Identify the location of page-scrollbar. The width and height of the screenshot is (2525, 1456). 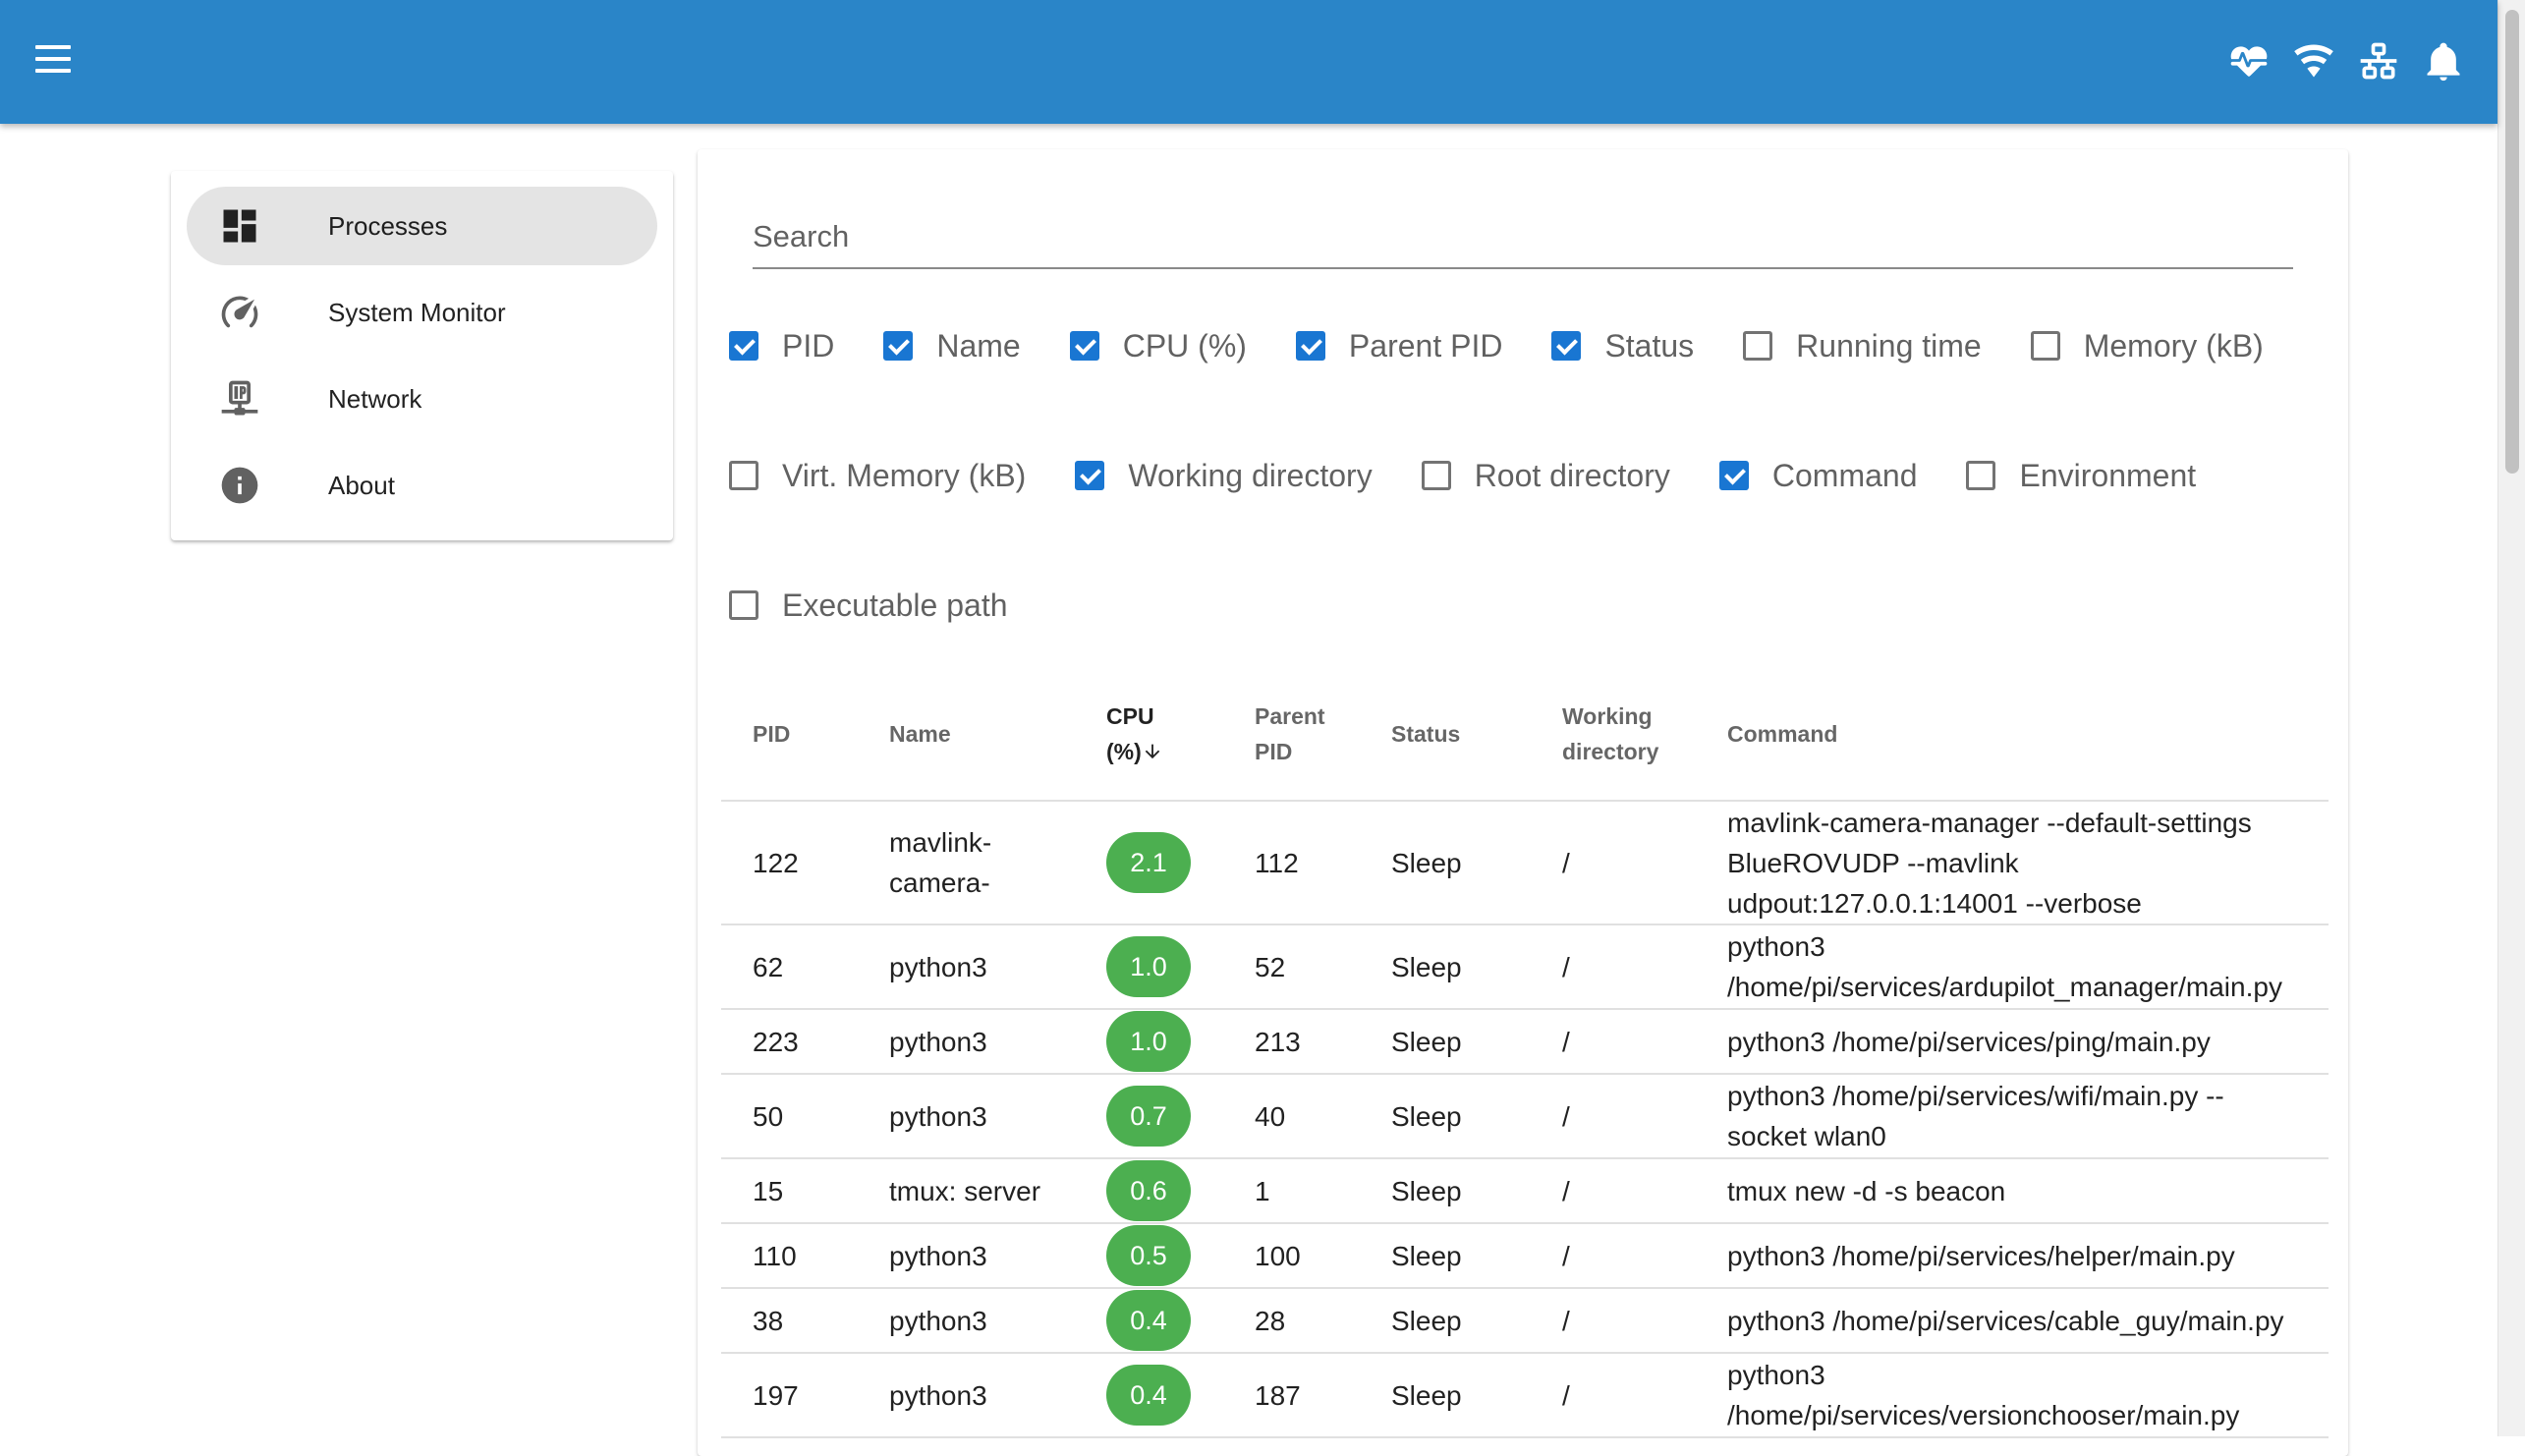
(2511, 718).